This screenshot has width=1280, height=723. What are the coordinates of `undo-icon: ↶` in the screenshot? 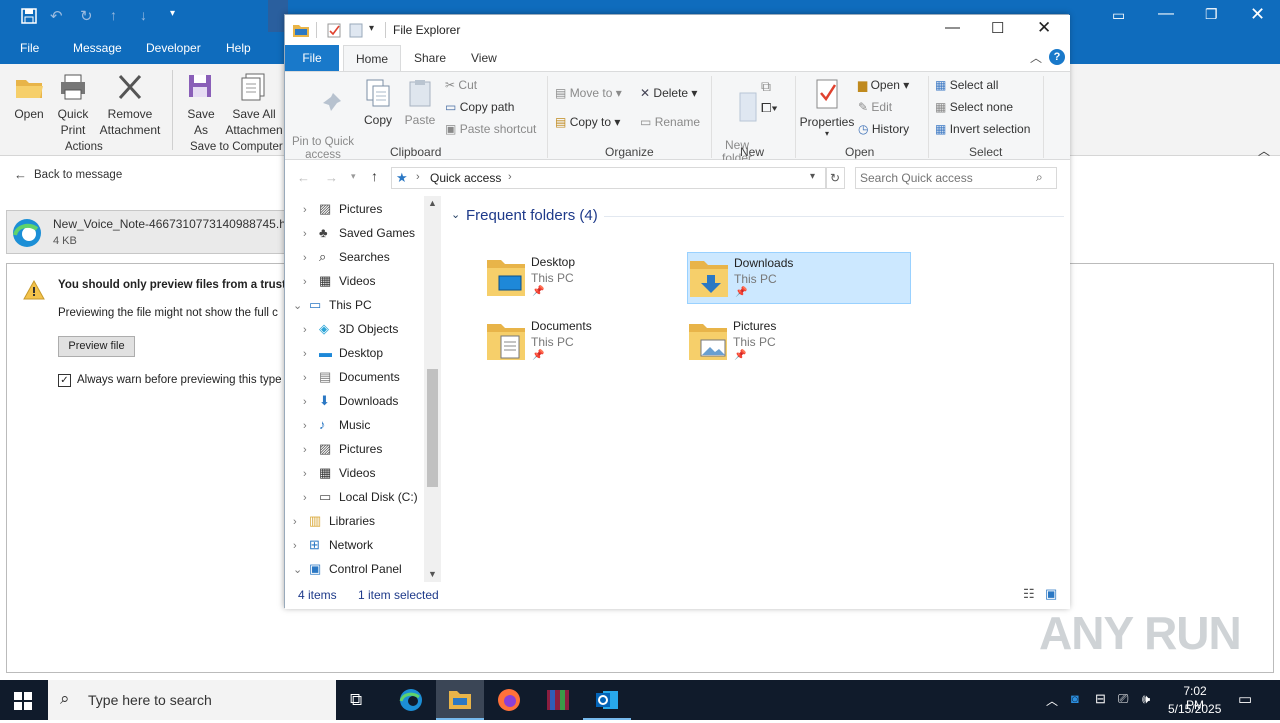 It's located at (56, 16).